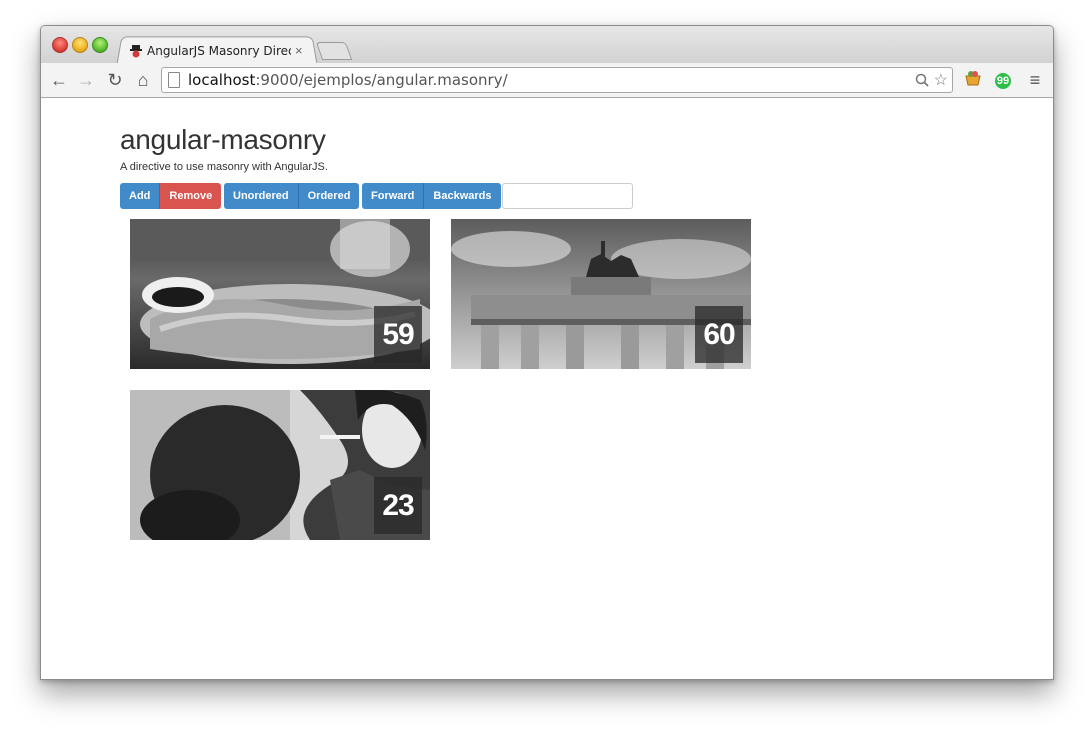 Image resolution: width=1092 pixels, height=733 pixels. I want to click on back-icon: ←, so click(59, 80).